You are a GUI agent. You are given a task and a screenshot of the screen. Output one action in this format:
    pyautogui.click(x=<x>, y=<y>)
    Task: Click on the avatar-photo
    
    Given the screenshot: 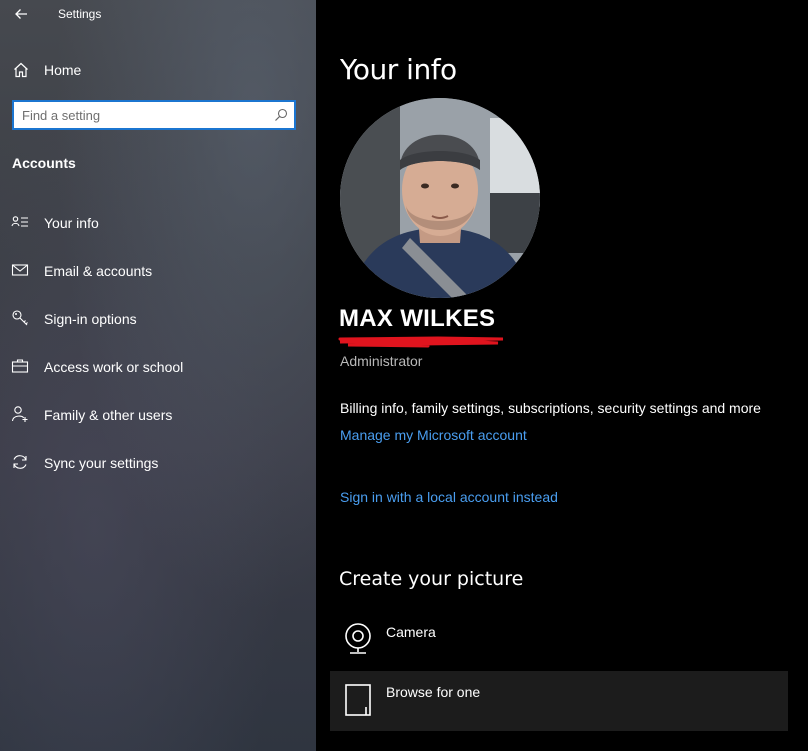 What is the action you would take?
    pyautogui.click(x=440, y=198)
    